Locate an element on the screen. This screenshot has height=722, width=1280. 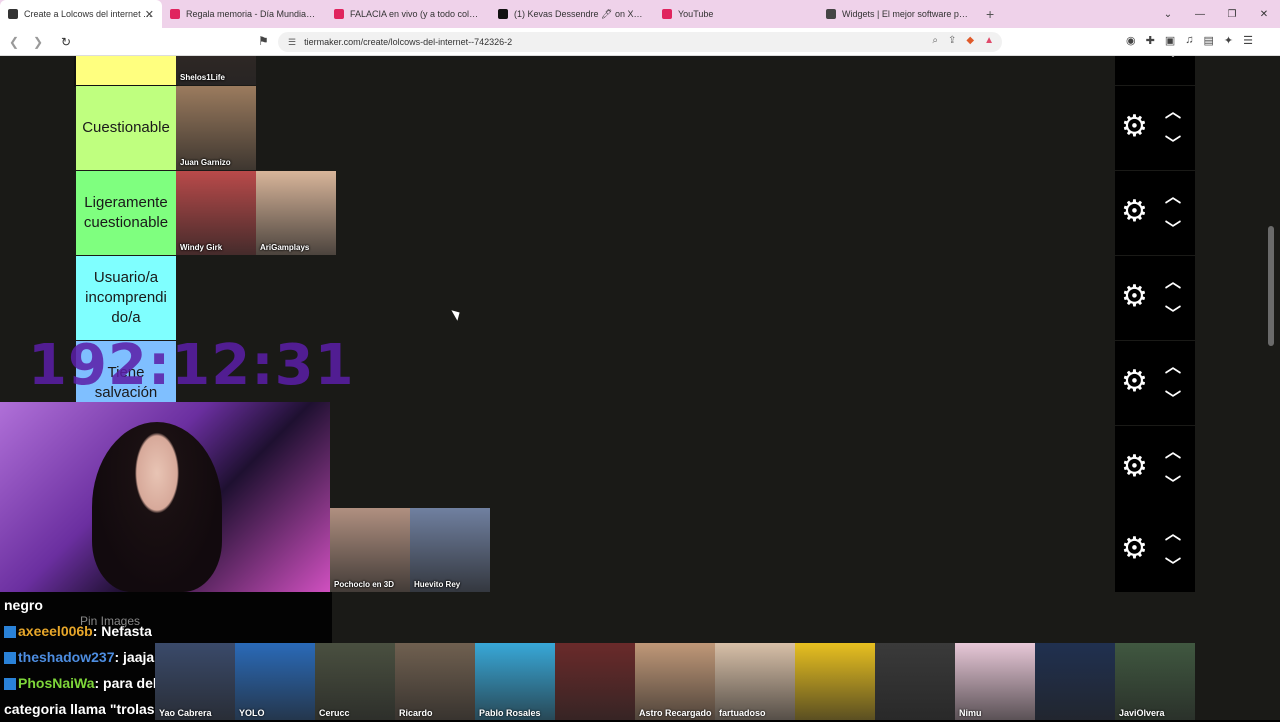
tier-item-image: AriGamplays is located at coordinates (296, 213).